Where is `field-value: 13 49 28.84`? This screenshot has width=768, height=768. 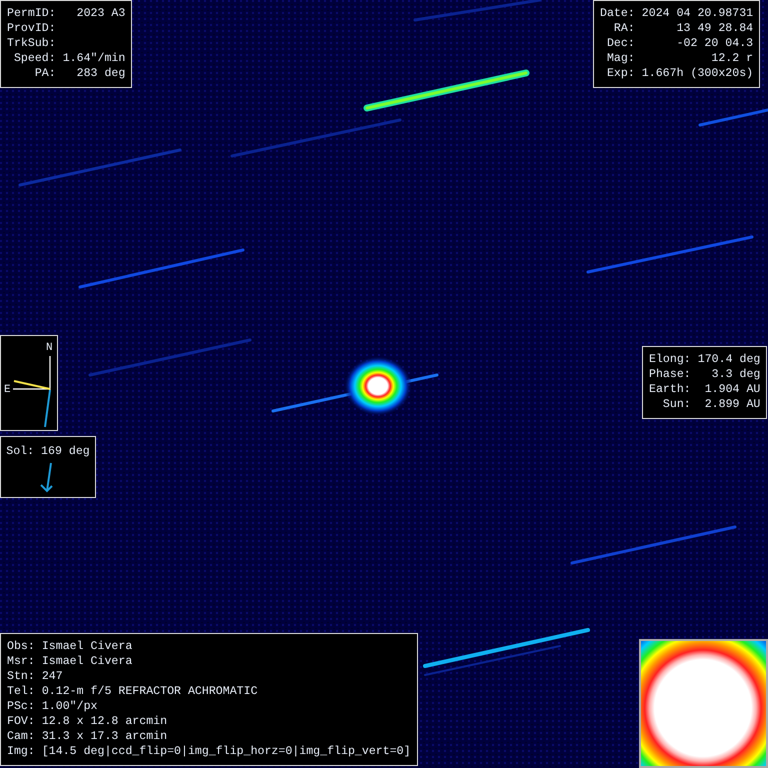
field-value: 13 49 28.84 is located at coordinates (715, 28).